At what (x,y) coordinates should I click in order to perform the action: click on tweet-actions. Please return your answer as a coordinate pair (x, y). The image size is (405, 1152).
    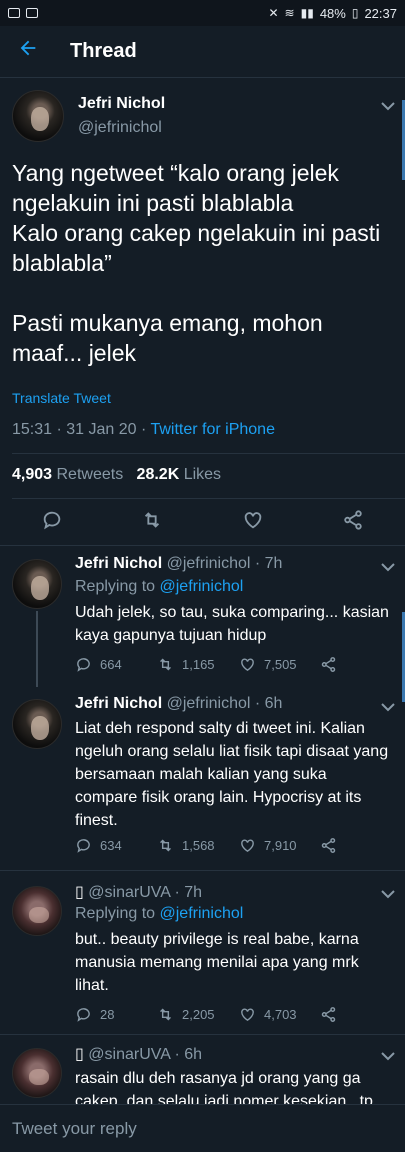
    Looking at the image, I should click on (202, 523).